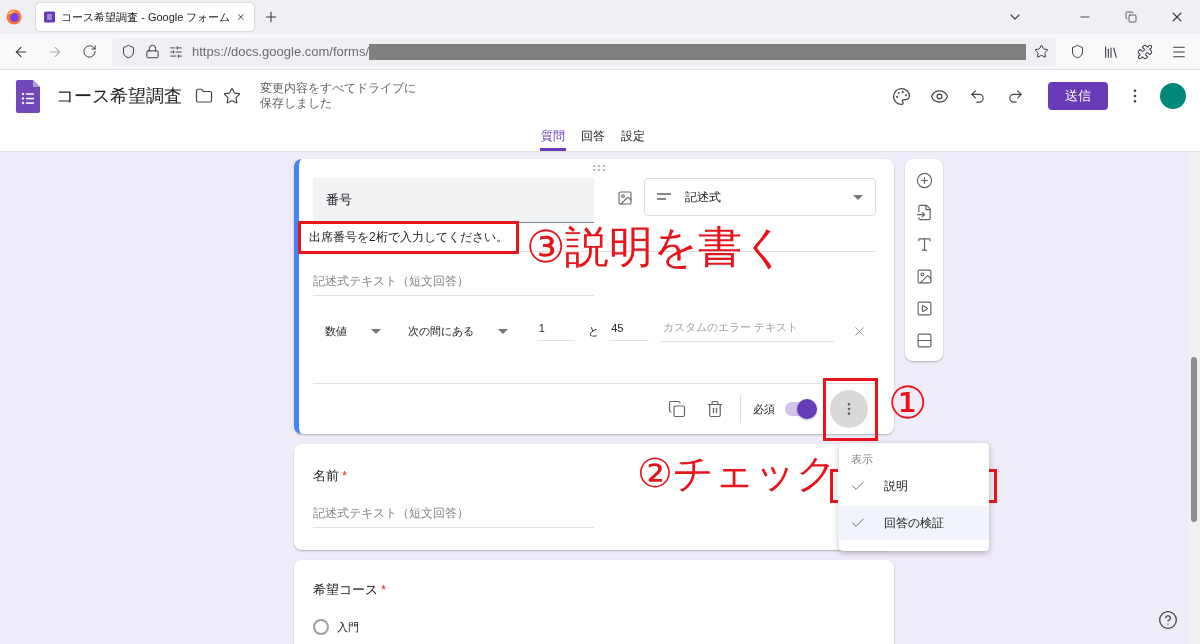 The width and height of the screenshot is (1200, 644). I want to click on url-text: https://docs.google.com/forms/, so click(281, 51).